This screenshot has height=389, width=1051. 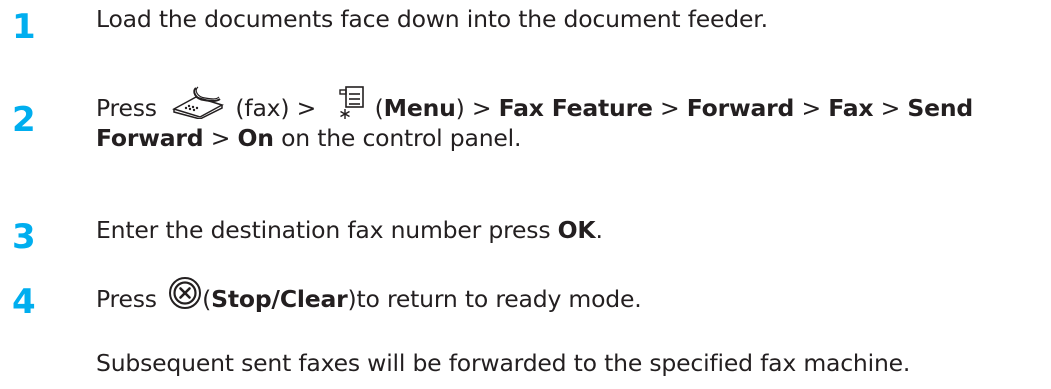 What do you see at coordinates (24, 120) in the screenshot?
I see `step-number: 2` at bounding box center [24, 120].